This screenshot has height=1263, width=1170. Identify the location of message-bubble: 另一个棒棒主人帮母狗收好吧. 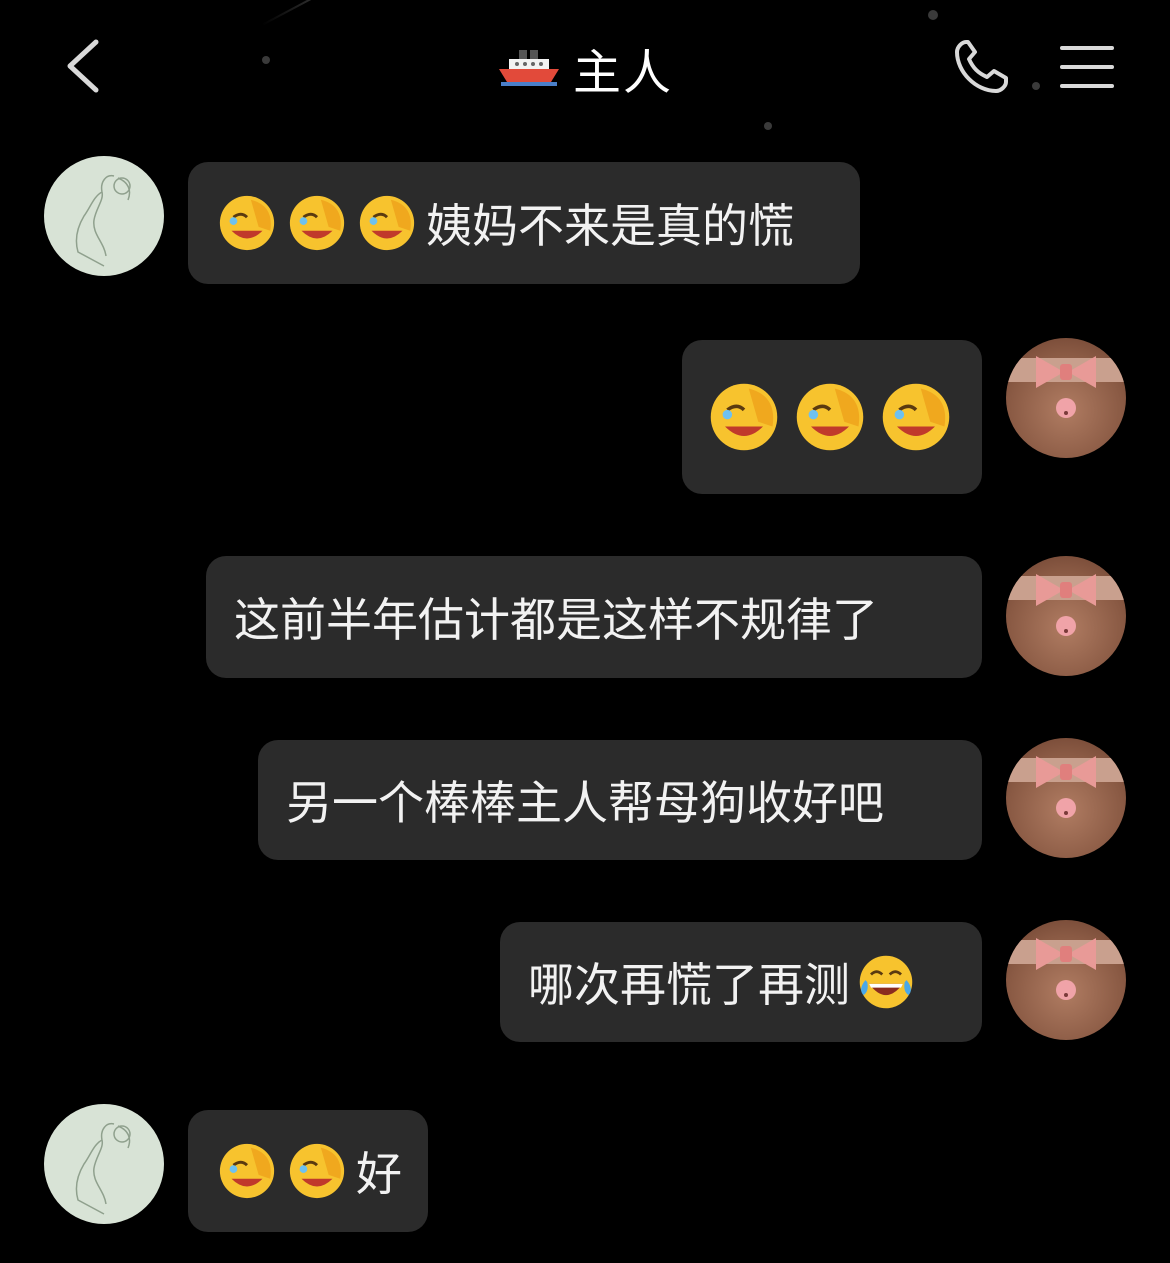
(620, 800).